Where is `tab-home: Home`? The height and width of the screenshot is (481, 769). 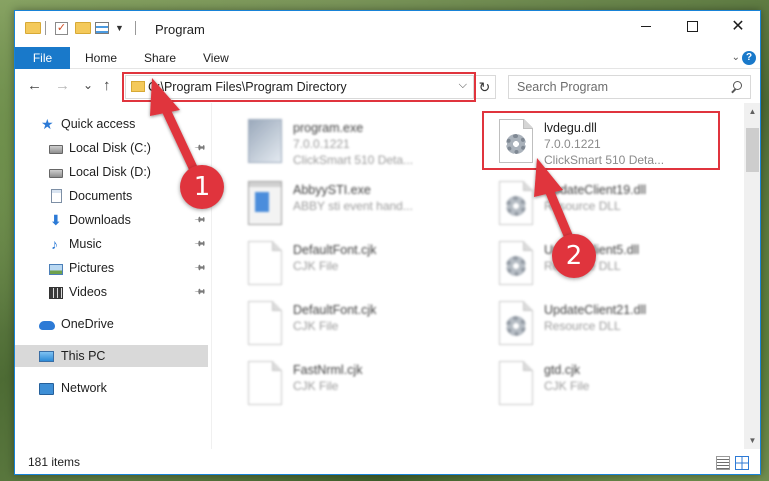 tab-home: Home is located at coordinates (101, 58).